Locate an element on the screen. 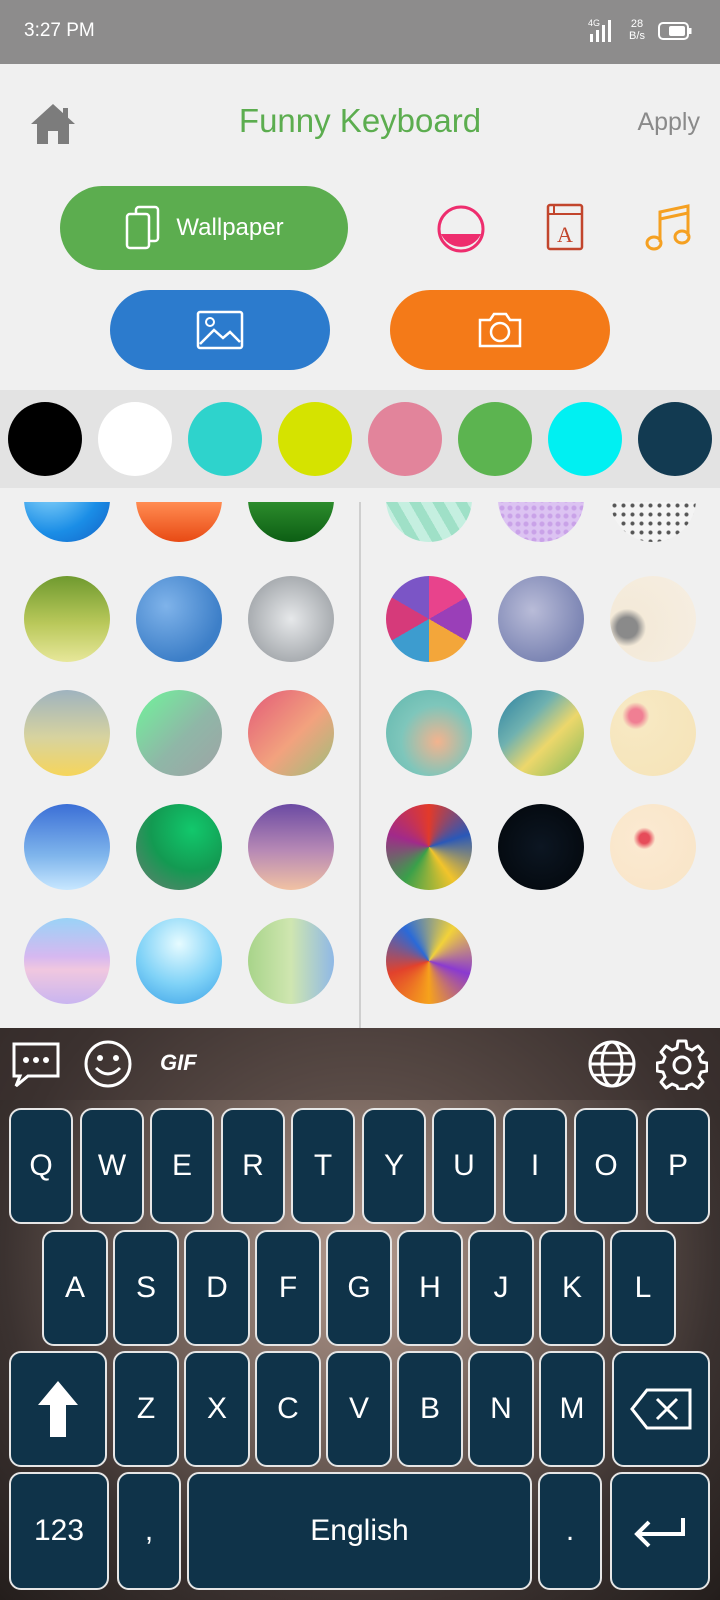 This screenshot has height=1600, width=720. app-header: Funny Keyboard Apply is located at coordinates (360, 122).